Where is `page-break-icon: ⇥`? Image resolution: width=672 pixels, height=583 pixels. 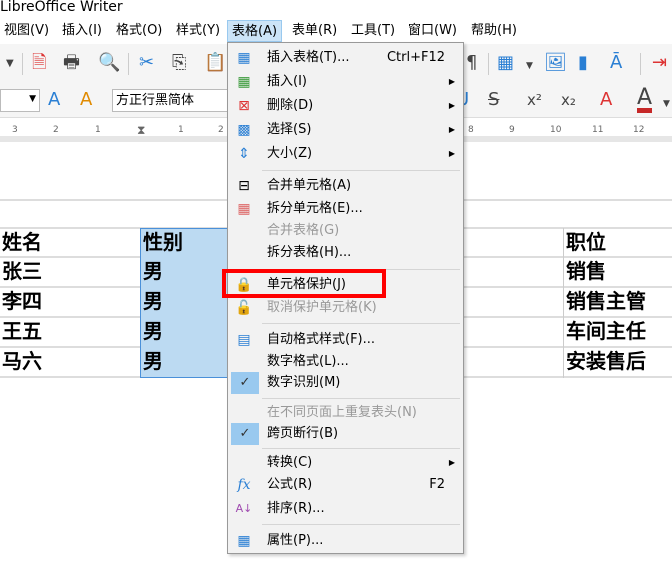 page-break-icon: ⇥ is located at coordinates (659, 63).